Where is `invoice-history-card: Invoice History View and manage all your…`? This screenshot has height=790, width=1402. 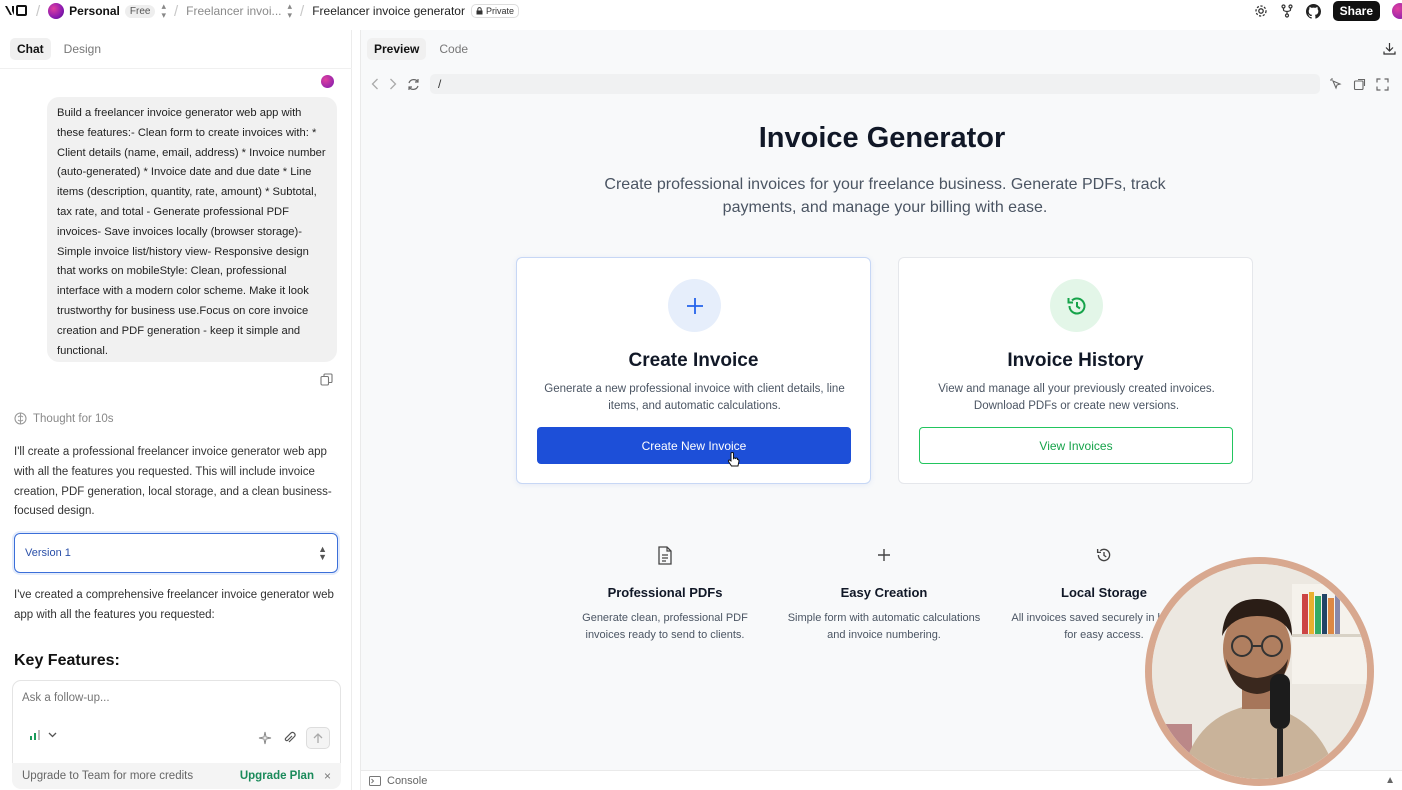
invoice-history-card: Invoice History View and manage all your… is located at coordinates (1075, 370).